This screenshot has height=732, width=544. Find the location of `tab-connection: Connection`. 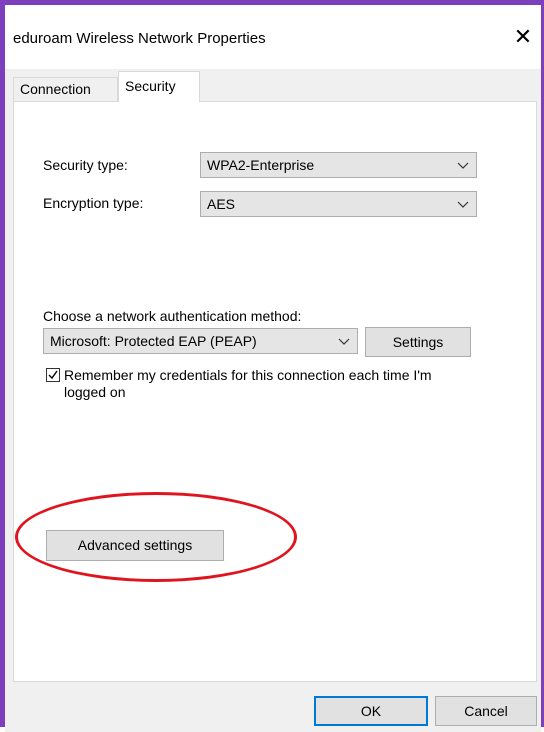

tab-connection: Connection is located at coordinates (65, 89).